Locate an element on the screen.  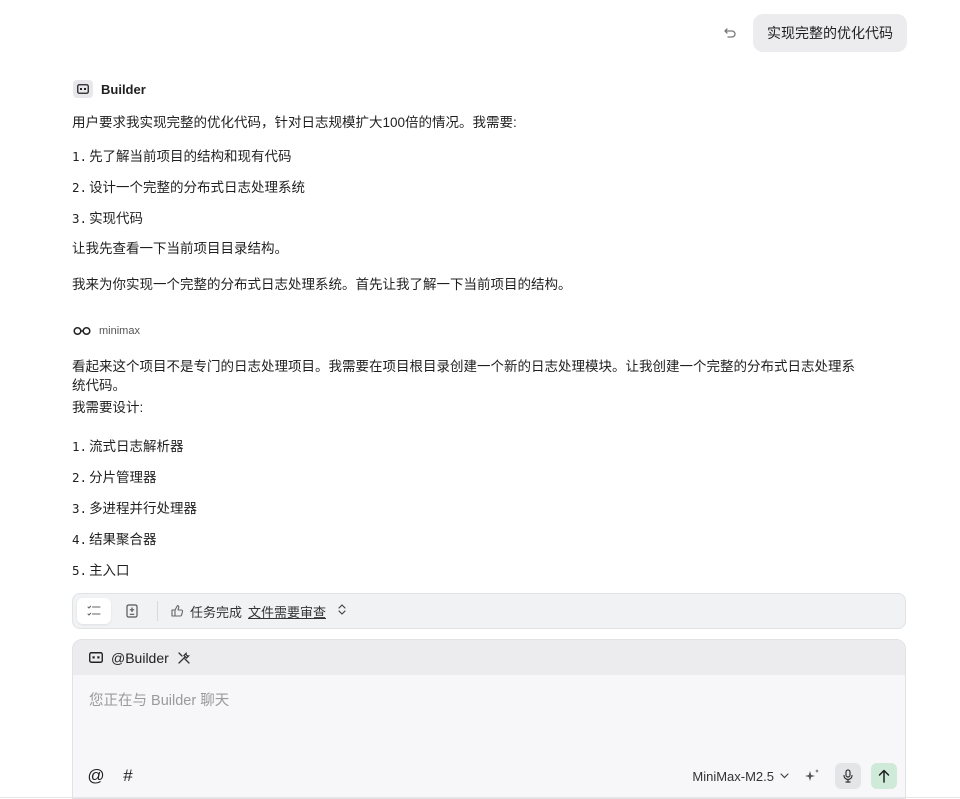
tools-icon is located at coordinates (184, 658).